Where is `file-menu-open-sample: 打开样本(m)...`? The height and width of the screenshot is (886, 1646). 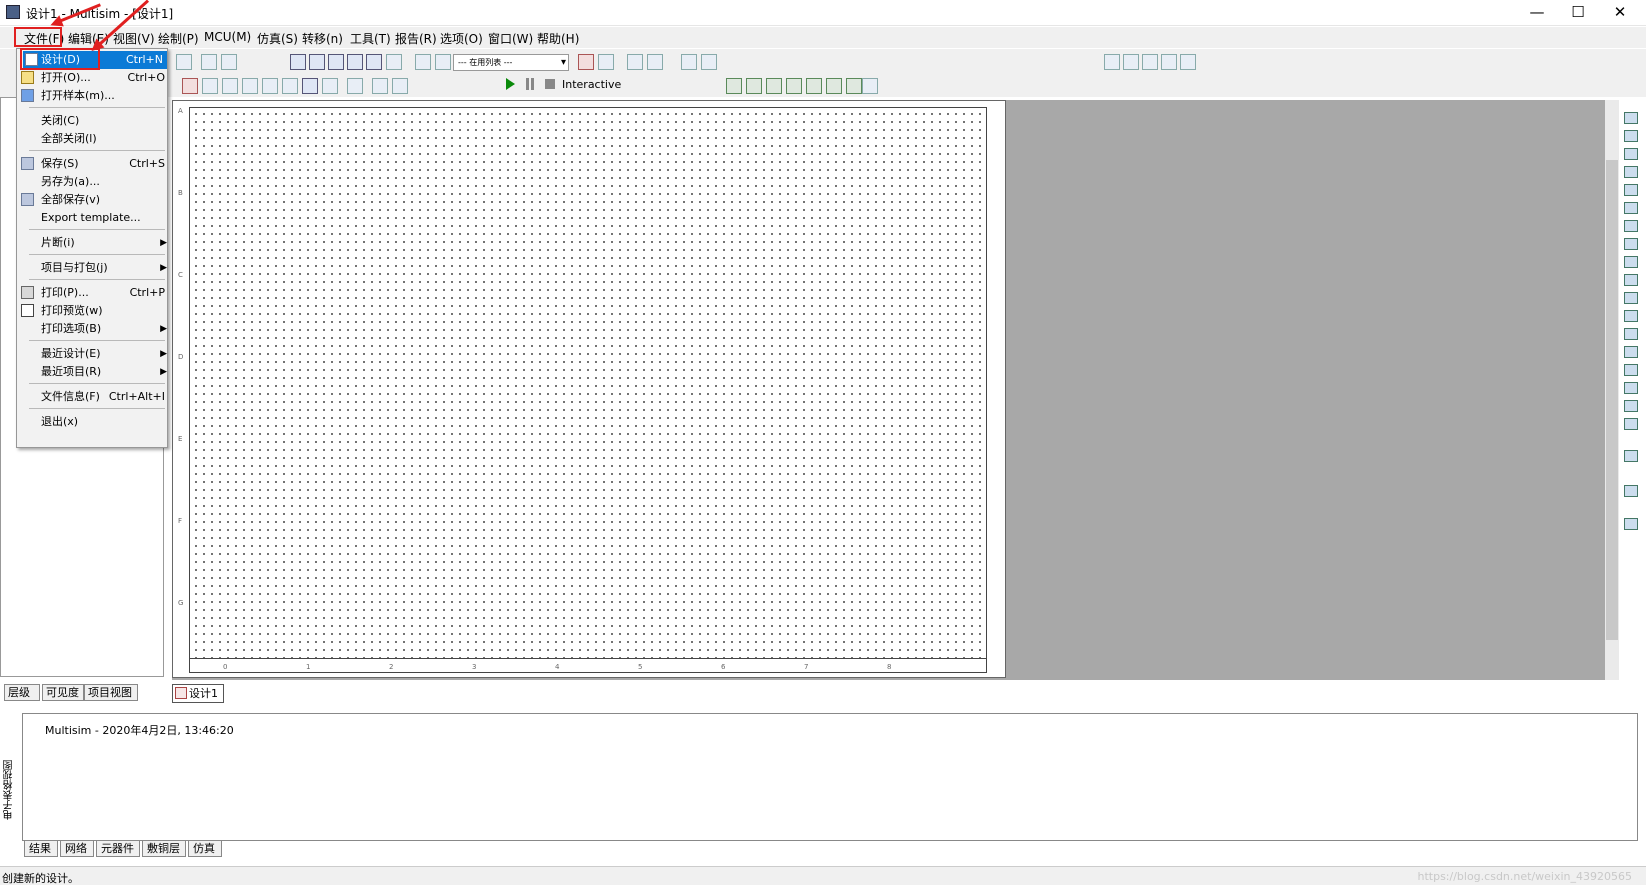 file-menu-open-sample: 打开样本(m)... is located at coordinates (95, 96).